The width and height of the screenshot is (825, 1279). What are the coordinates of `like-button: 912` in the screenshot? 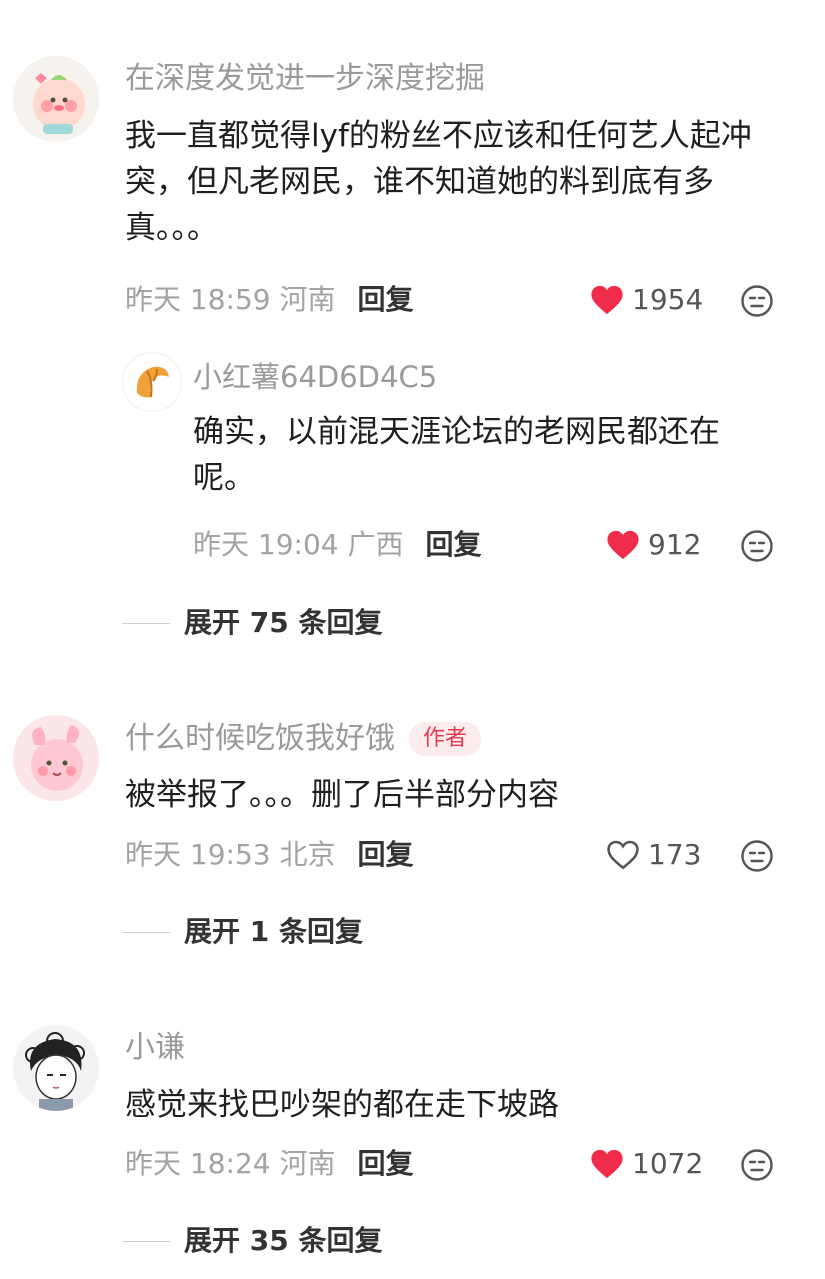 It's located at (653, 545).